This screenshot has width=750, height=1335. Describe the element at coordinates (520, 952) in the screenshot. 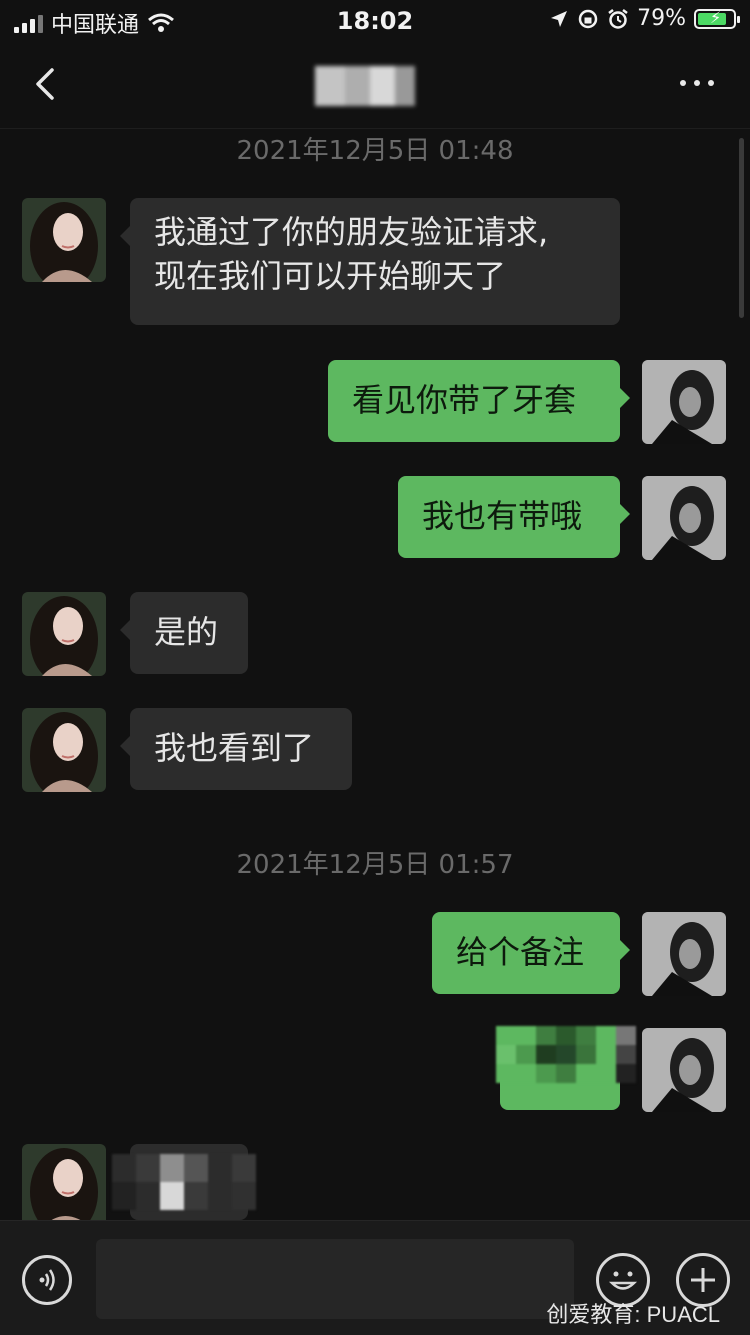

I see `message-text: 给个备注` at that location.